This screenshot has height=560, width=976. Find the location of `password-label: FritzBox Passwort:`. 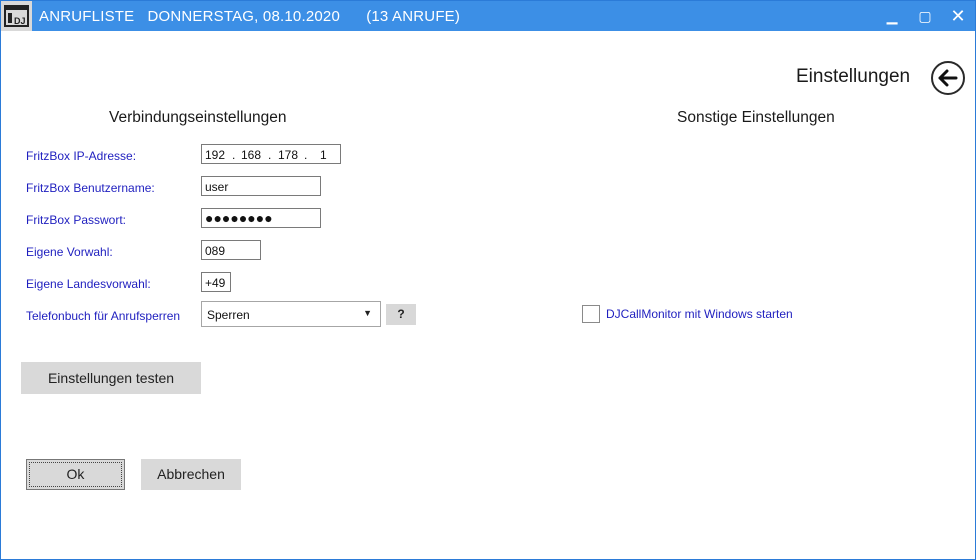

password-label: FritzBox Passwort: is located at coordinates (76, 220).